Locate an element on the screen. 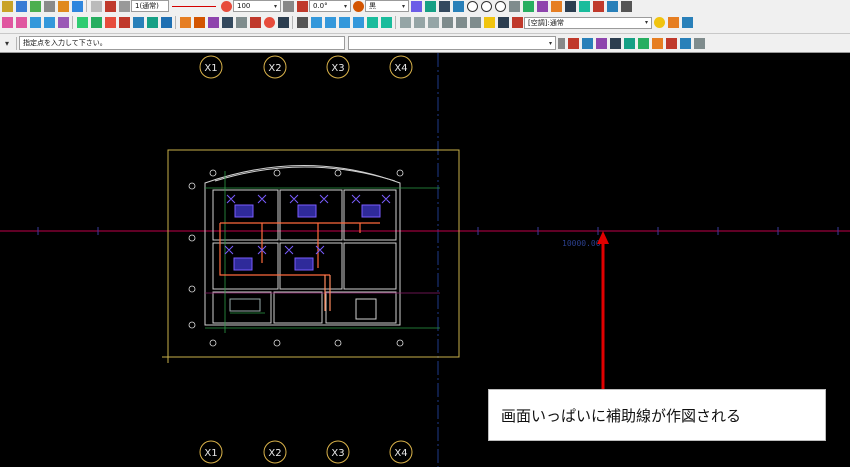 The width and height of the screenshot is (850, 467). line-type-select: 1(通常) is located at coordinates (150, 6).